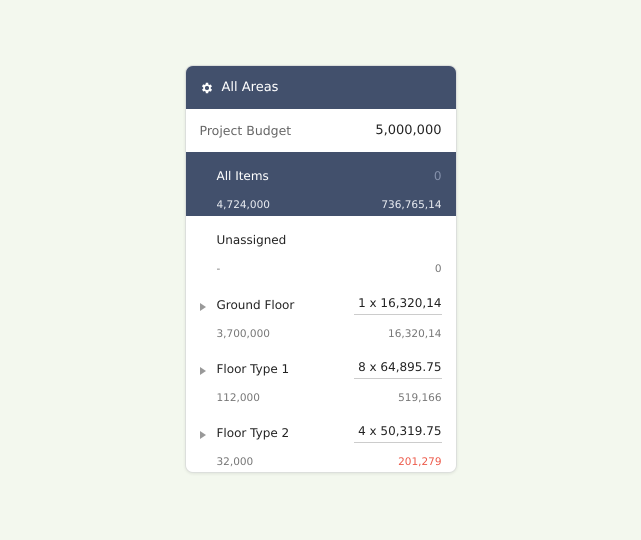  I want to click on area-budget: 4,724,000, so click(243, 205).